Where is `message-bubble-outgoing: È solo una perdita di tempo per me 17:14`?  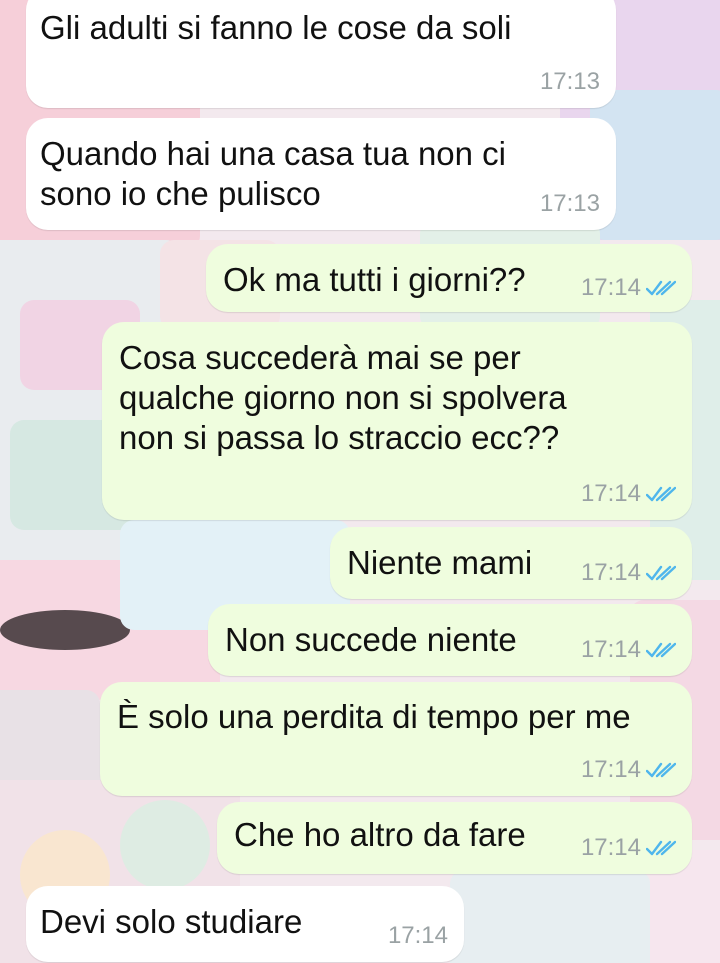 message-bubble-outgoing: È solo una perdita di tempo per me 17:14 is located at coordinates (396, 739).